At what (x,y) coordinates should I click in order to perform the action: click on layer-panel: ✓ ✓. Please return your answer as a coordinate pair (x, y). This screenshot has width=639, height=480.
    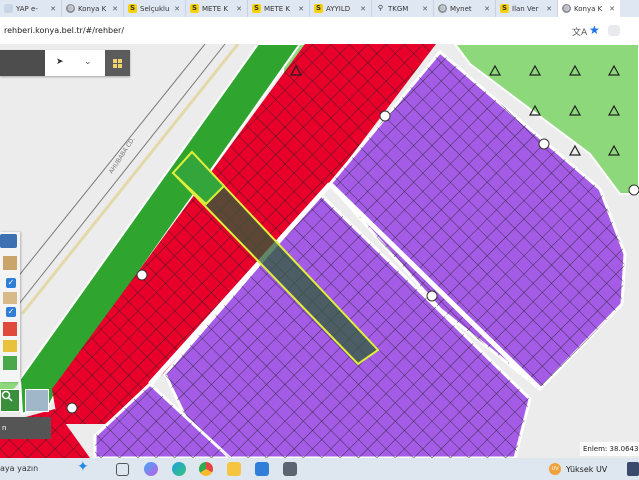
    Looking at the image, I should click on (10, 307).